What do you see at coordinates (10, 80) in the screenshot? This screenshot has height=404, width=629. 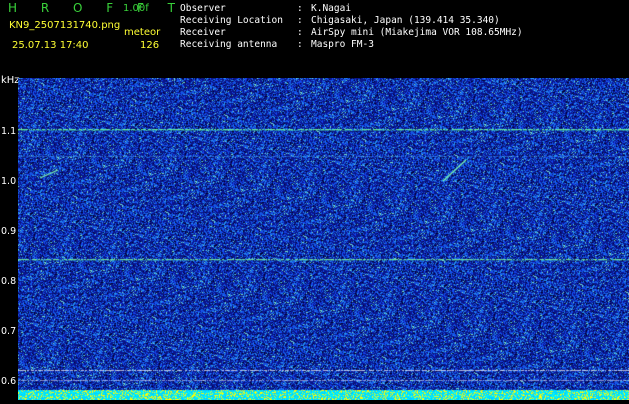 I see `y-axis-unit: kHz` at bounding box center [10, 80].